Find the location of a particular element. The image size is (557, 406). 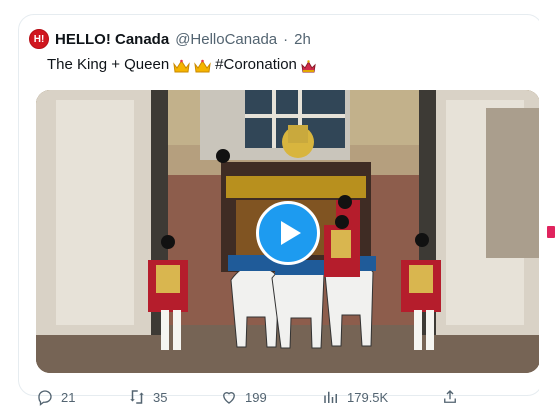

tweet-time: 2h is located at coordinates (302, 39).